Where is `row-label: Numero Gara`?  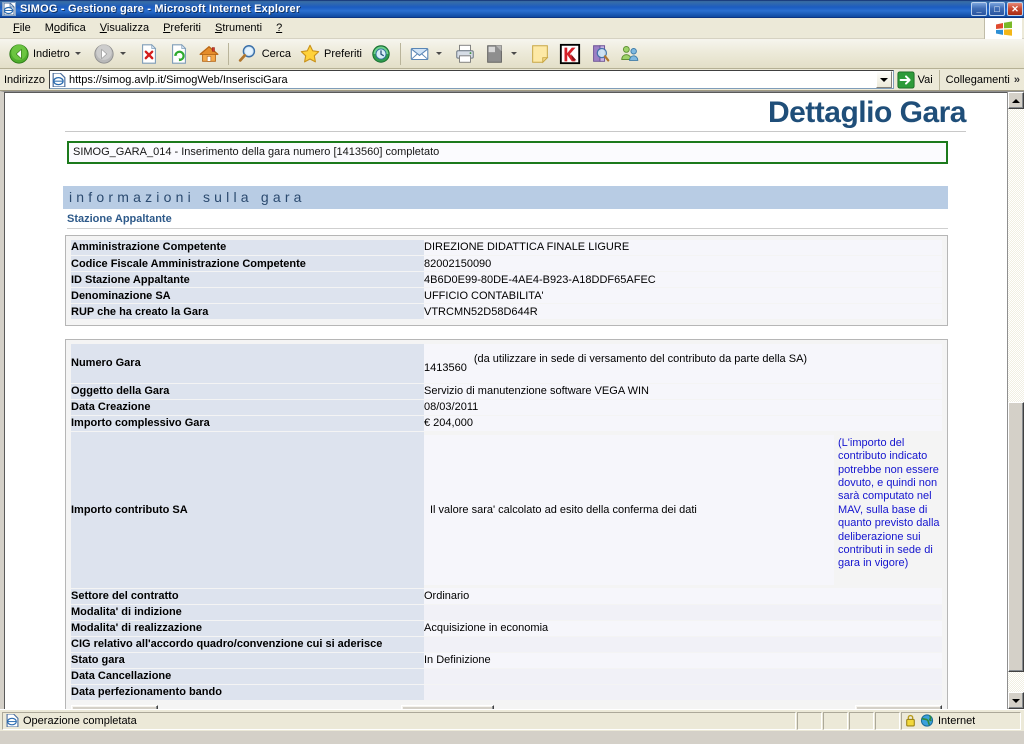 row-label: Numero Gara is located at coordinates (247, 364).